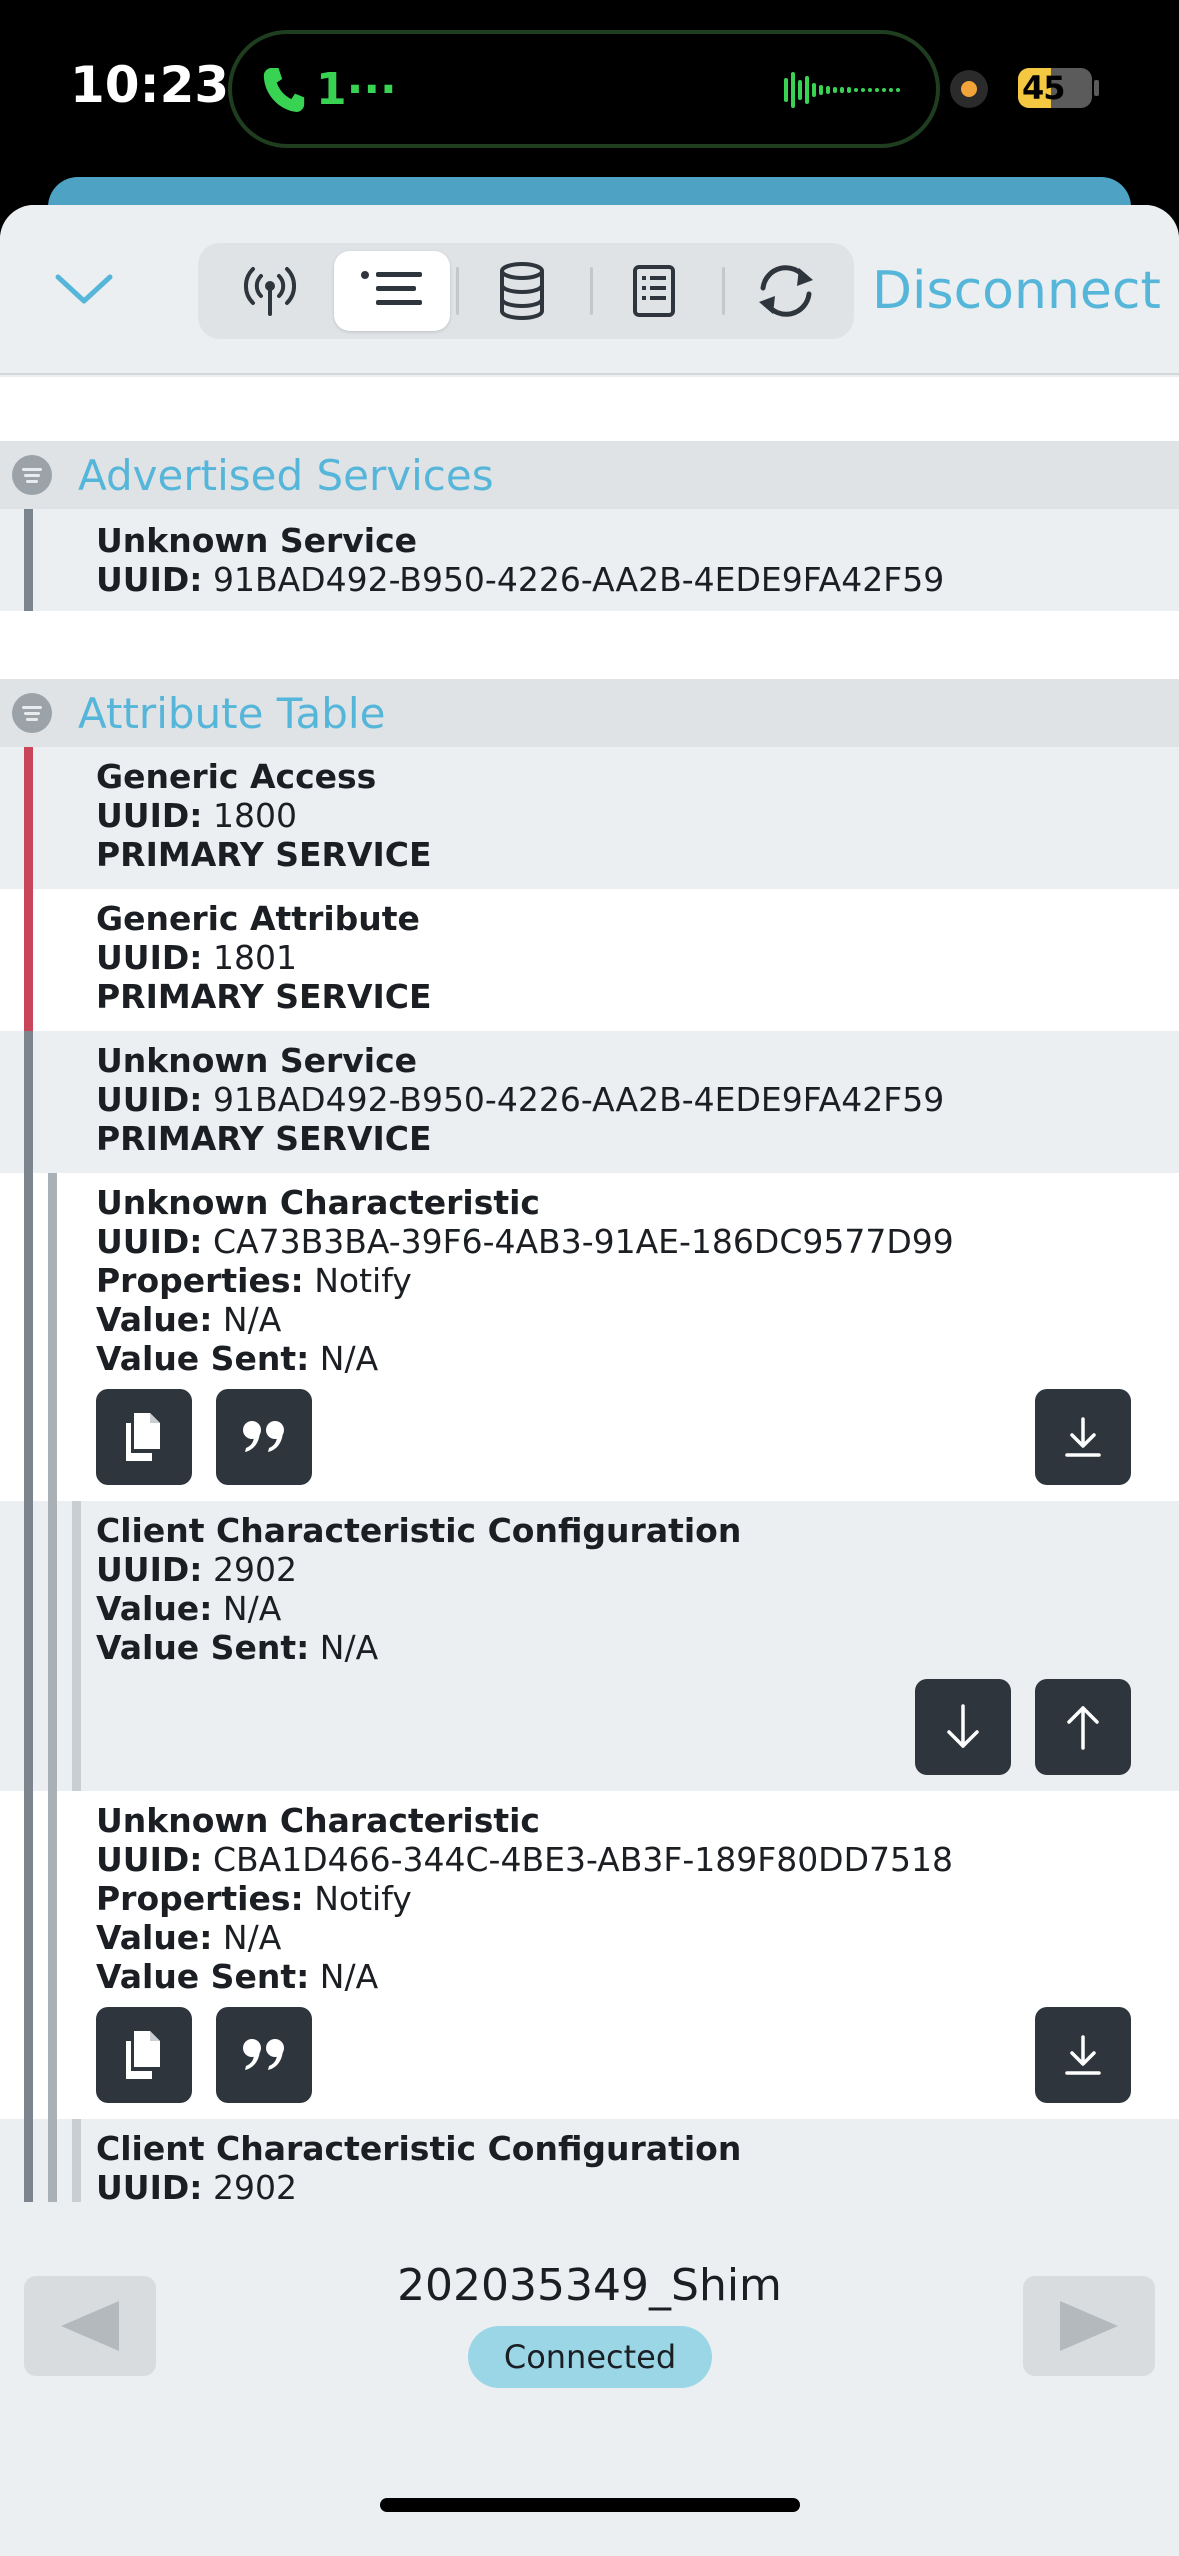  What do you see at coordinates (258, 918) in the screenshot?
I see `service-name: Generic Attribute` at bounding box center [258, 918].